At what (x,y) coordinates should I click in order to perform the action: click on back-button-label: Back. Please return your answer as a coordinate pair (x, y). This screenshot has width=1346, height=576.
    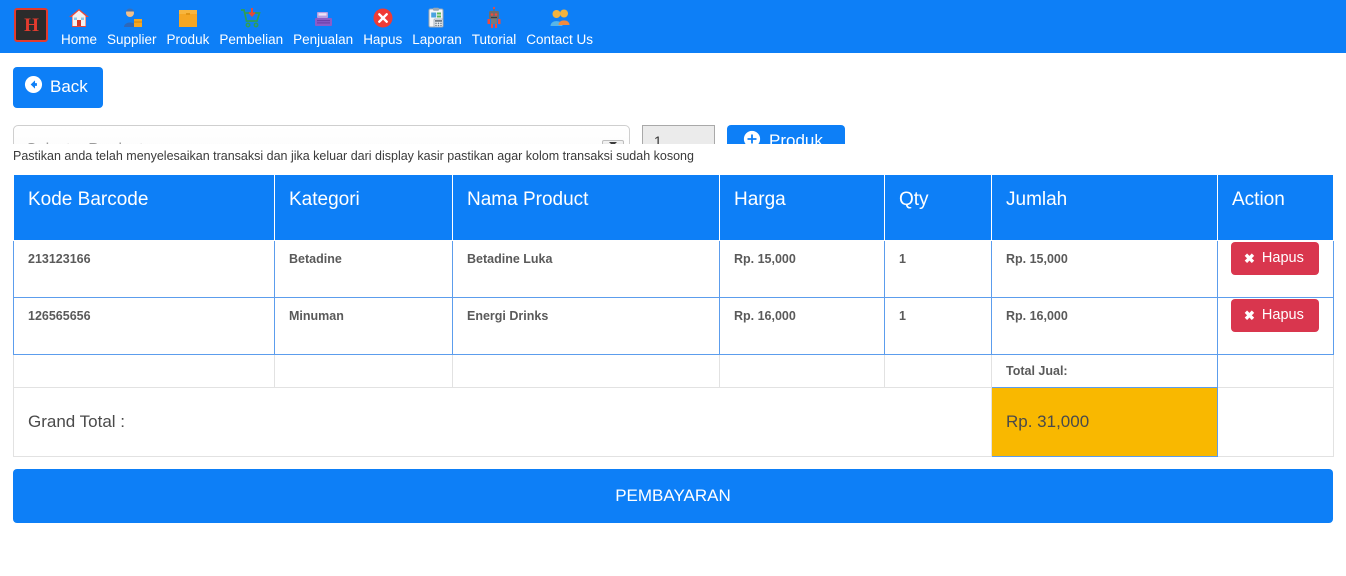
    Looking at the image, I should click on (69, 86).